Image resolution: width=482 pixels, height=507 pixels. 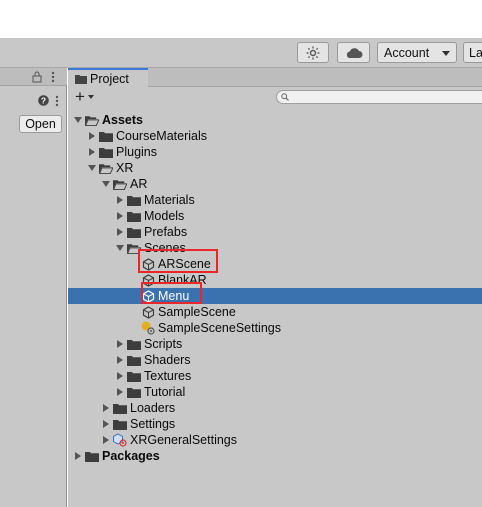 What do you see at coordinates (33, 287) in the screenshot?
I see `inspector-panel: ? Open` at bounding box center [33, 287].